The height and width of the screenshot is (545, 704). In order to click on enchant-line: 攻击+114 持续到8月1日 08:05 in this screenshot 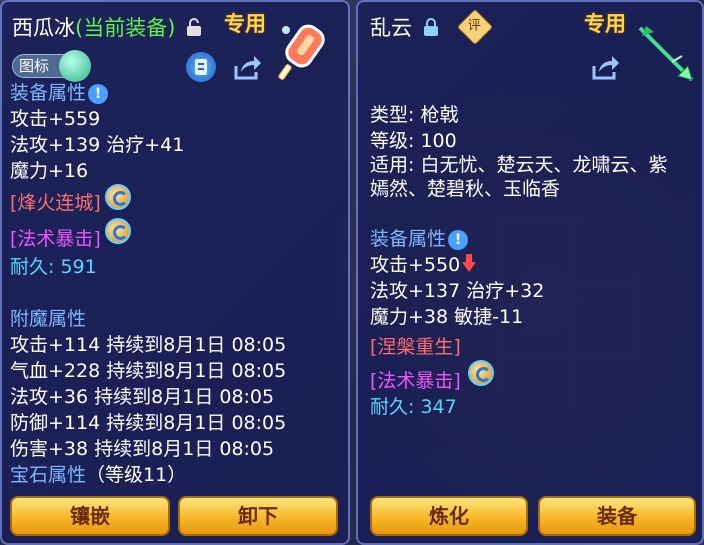, I will do `click(148, 345)`.